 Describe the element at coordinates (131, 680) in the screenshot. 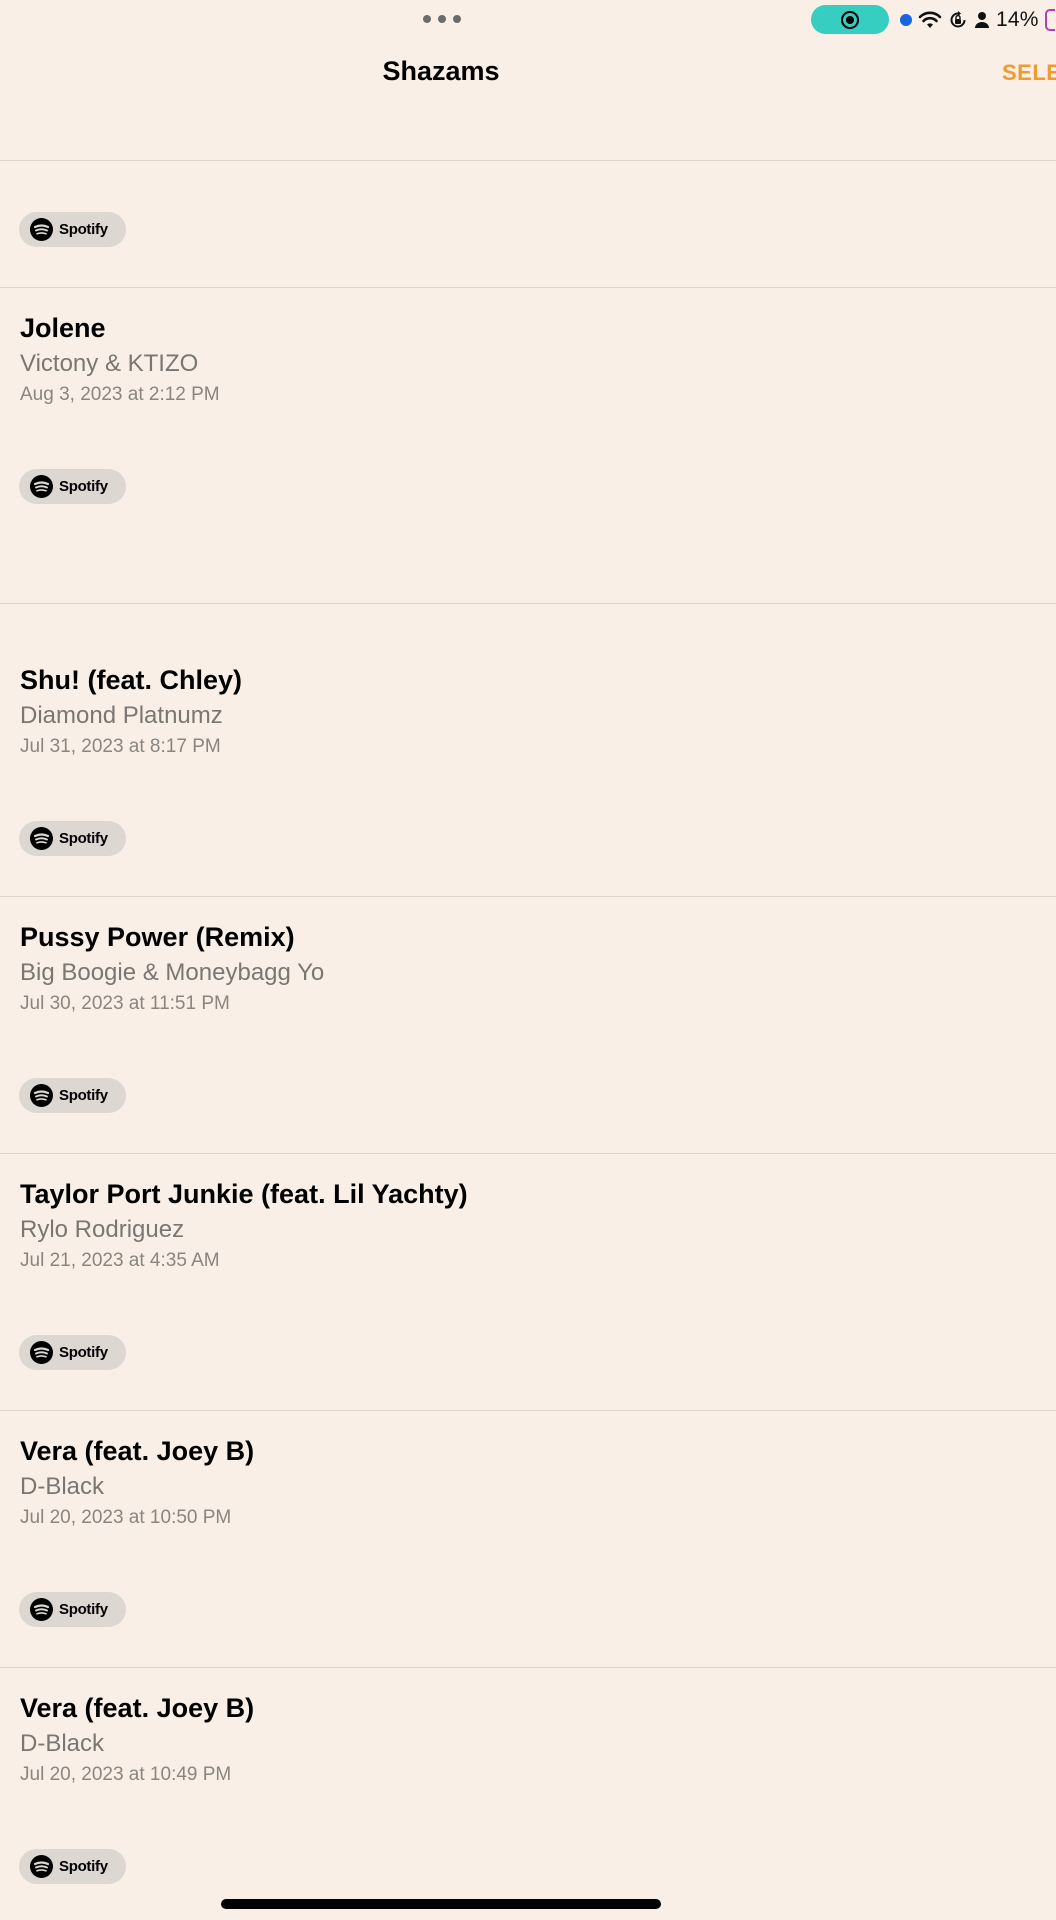

I see `song-title: Shu! (feat. Chley)` at that location.